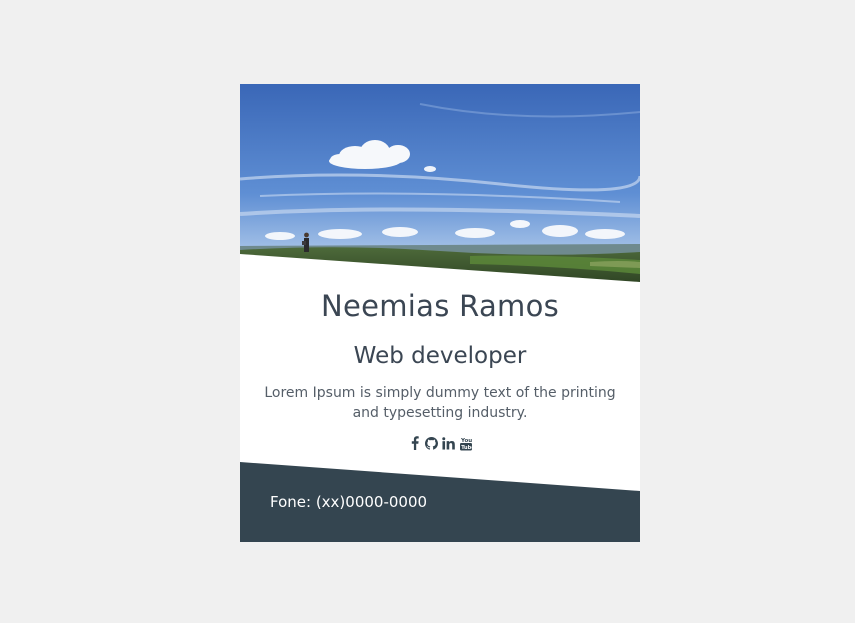  I want to click on github-icon, so click(432, 443).